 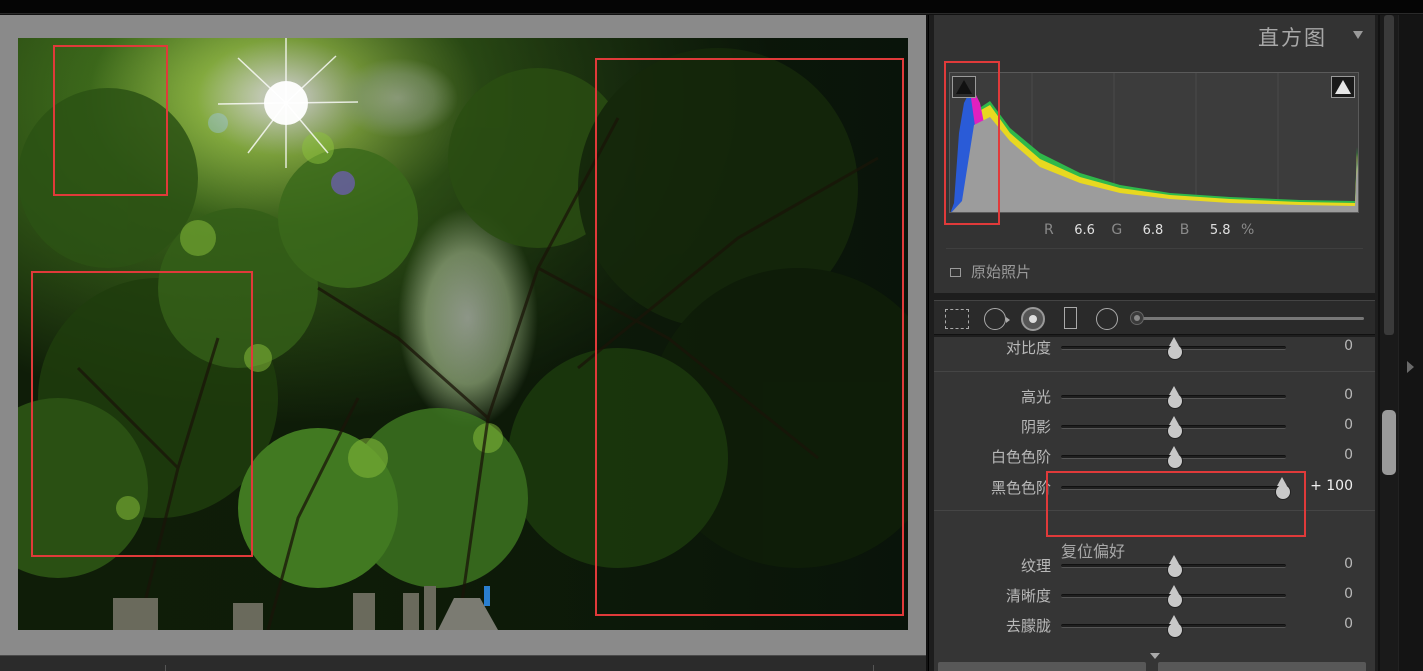 I want to click on g-value: 6.8, so click(x=1153, y=230).